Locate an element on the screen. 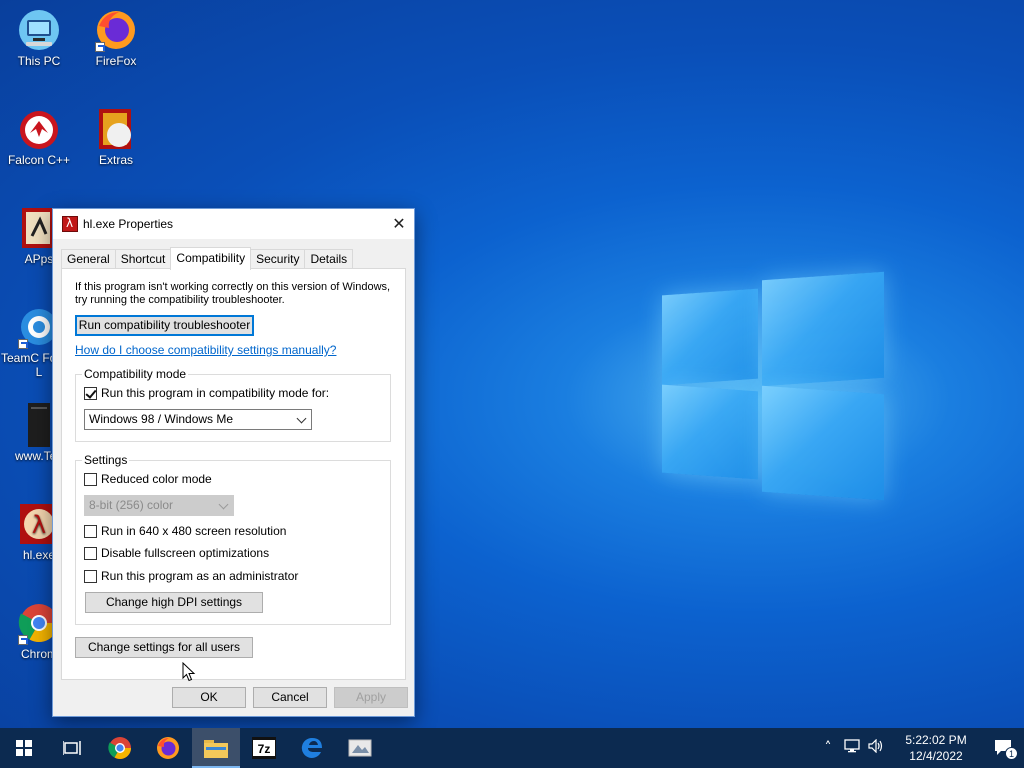 This screenshot has height=768, width=1024. settings-legend: Settings is located at coordinates (106, 460).